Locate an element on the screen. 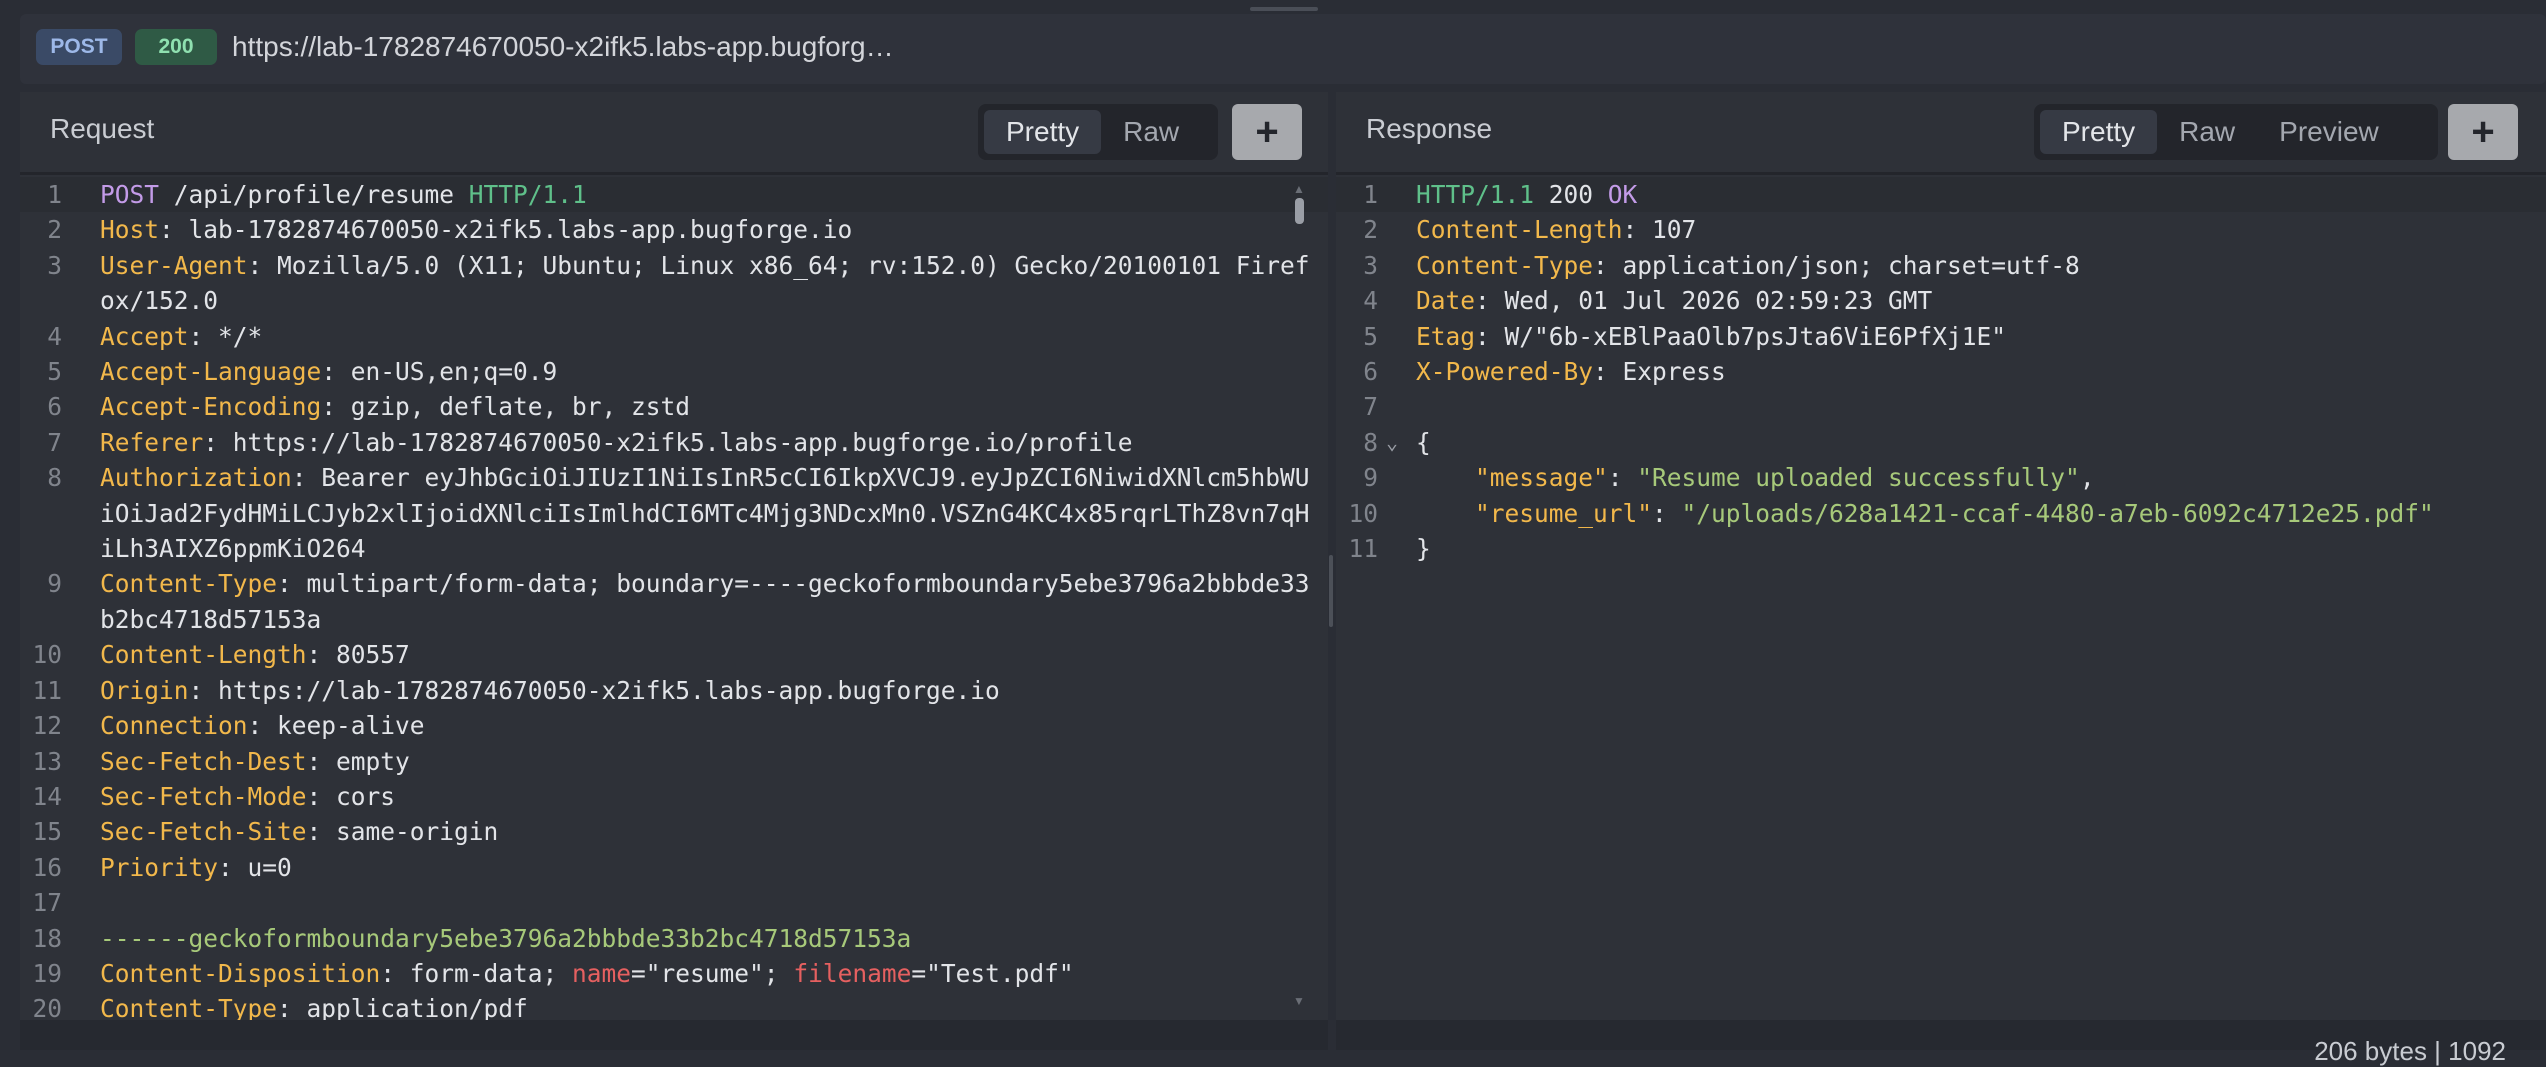  line-number: 17 is located at coordinates (47, 903).